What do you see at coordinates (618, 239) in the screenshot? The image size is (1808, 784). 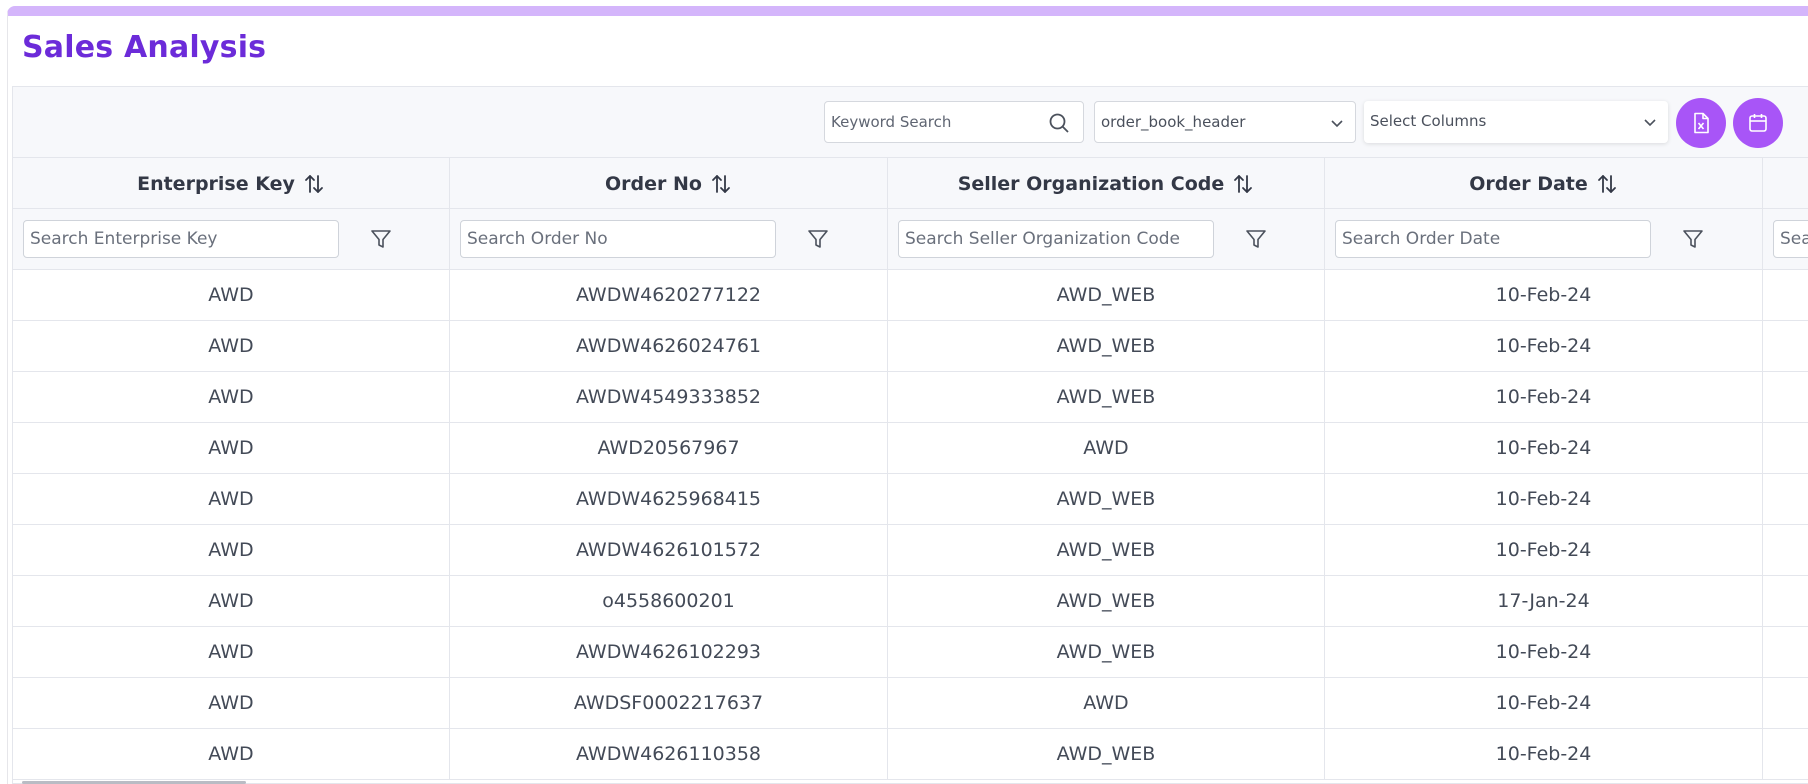 I see `filter-input-order-no` at bounding box center [618, 239].